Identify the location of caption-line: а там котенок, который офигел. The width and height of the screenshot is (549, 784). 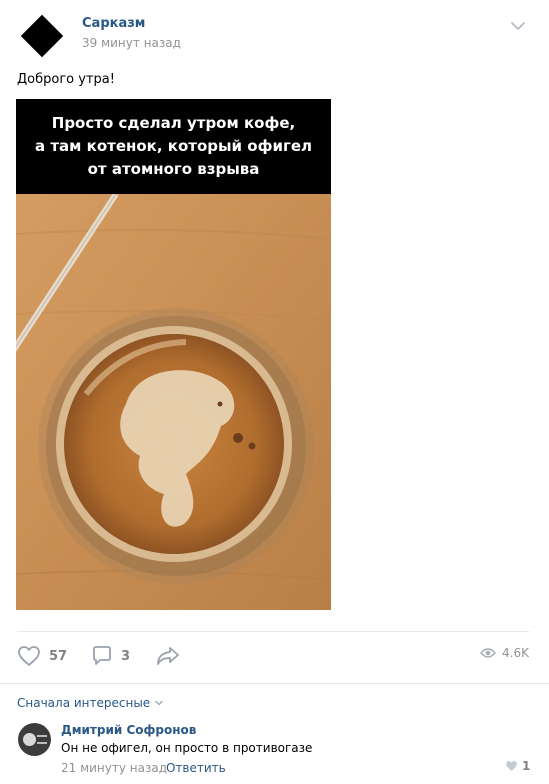
(173, 146).